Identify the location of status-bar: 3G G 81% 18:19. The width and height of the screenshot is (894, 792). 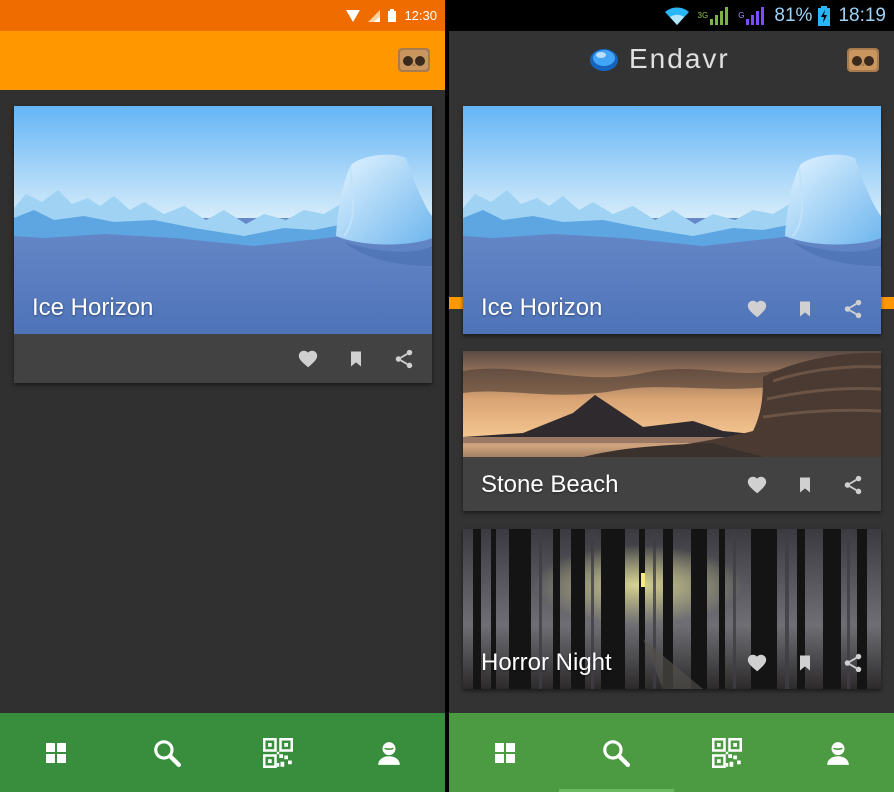
(671, 15).